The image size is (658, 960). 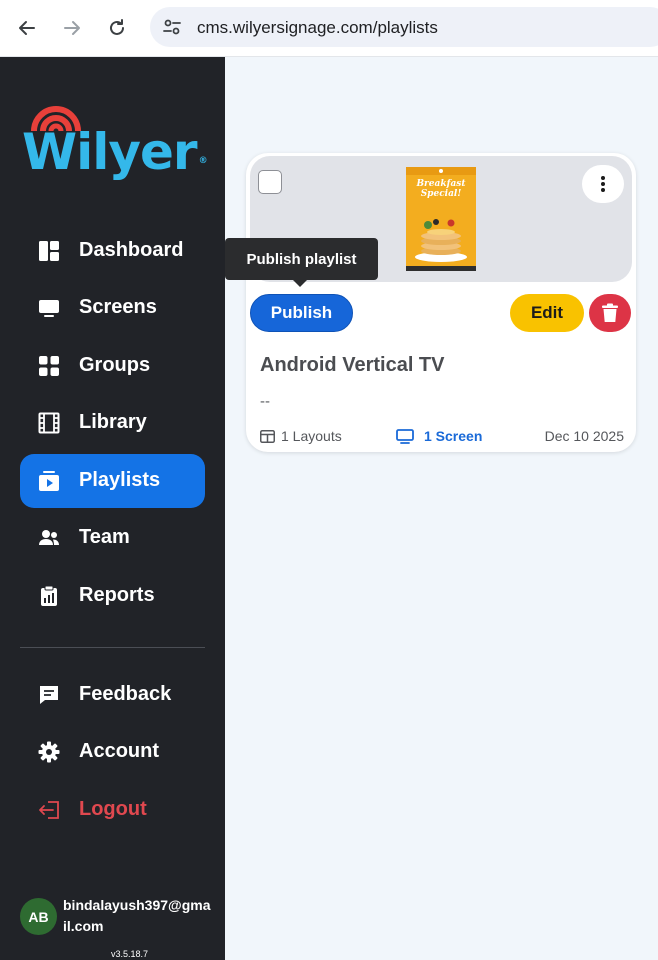 I want to click on playlist-description: --, so click(x=265, y=401).